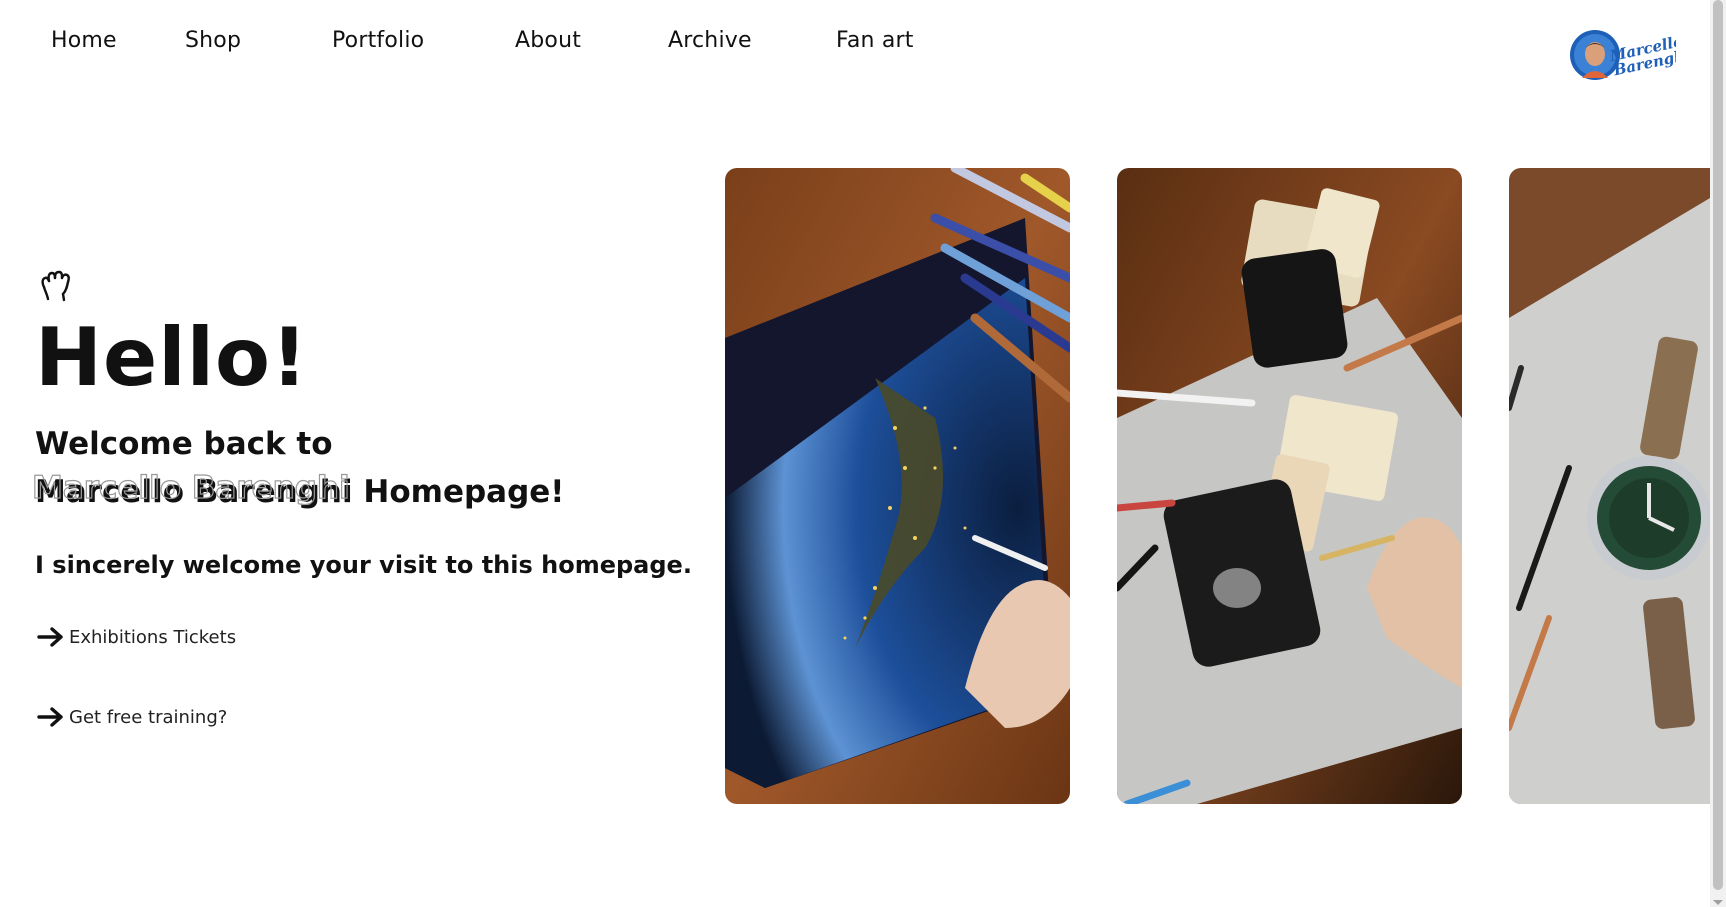 This screenshot has width=1726, height=907. I want to click on wristwatch-drawing-image, so click(1609, 486).